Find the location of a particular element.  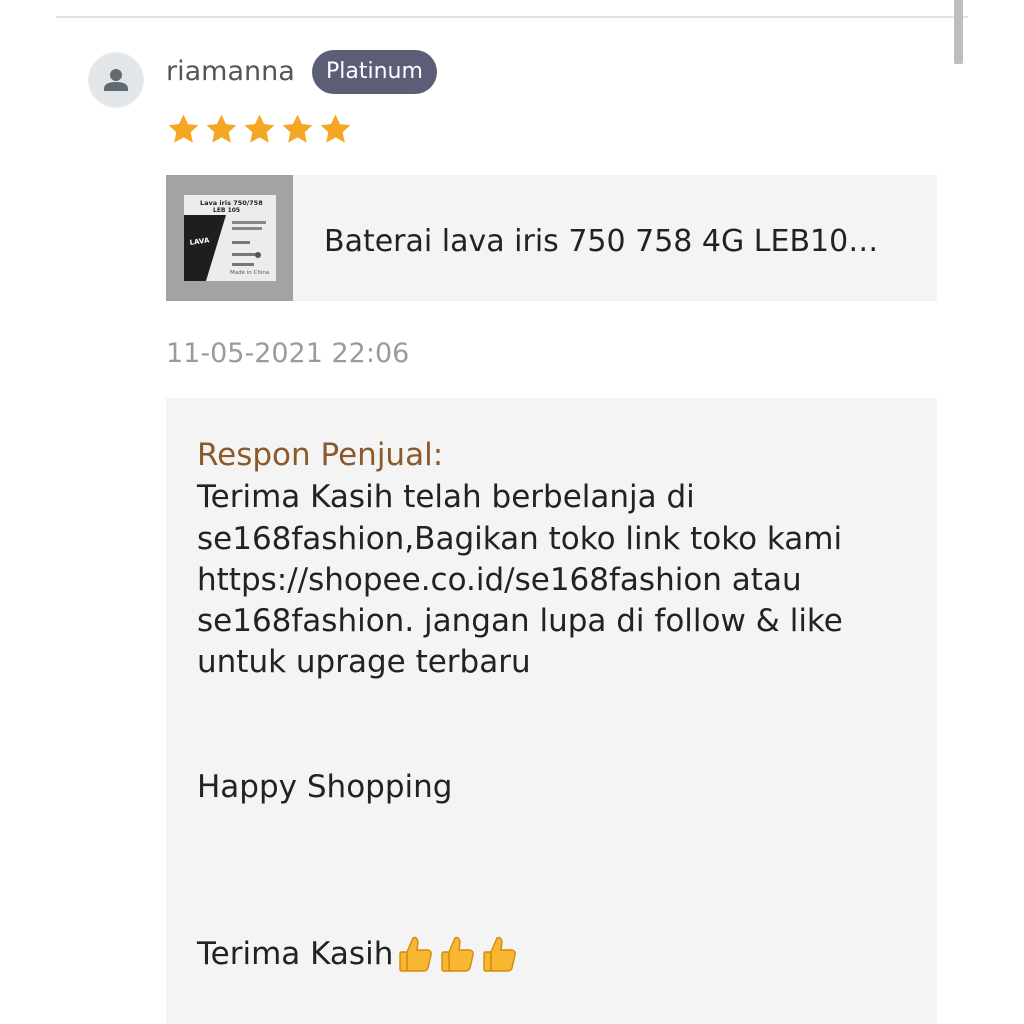

review-timestamp: 11-05-2021 22:06 is located at coordinates (288, 353).